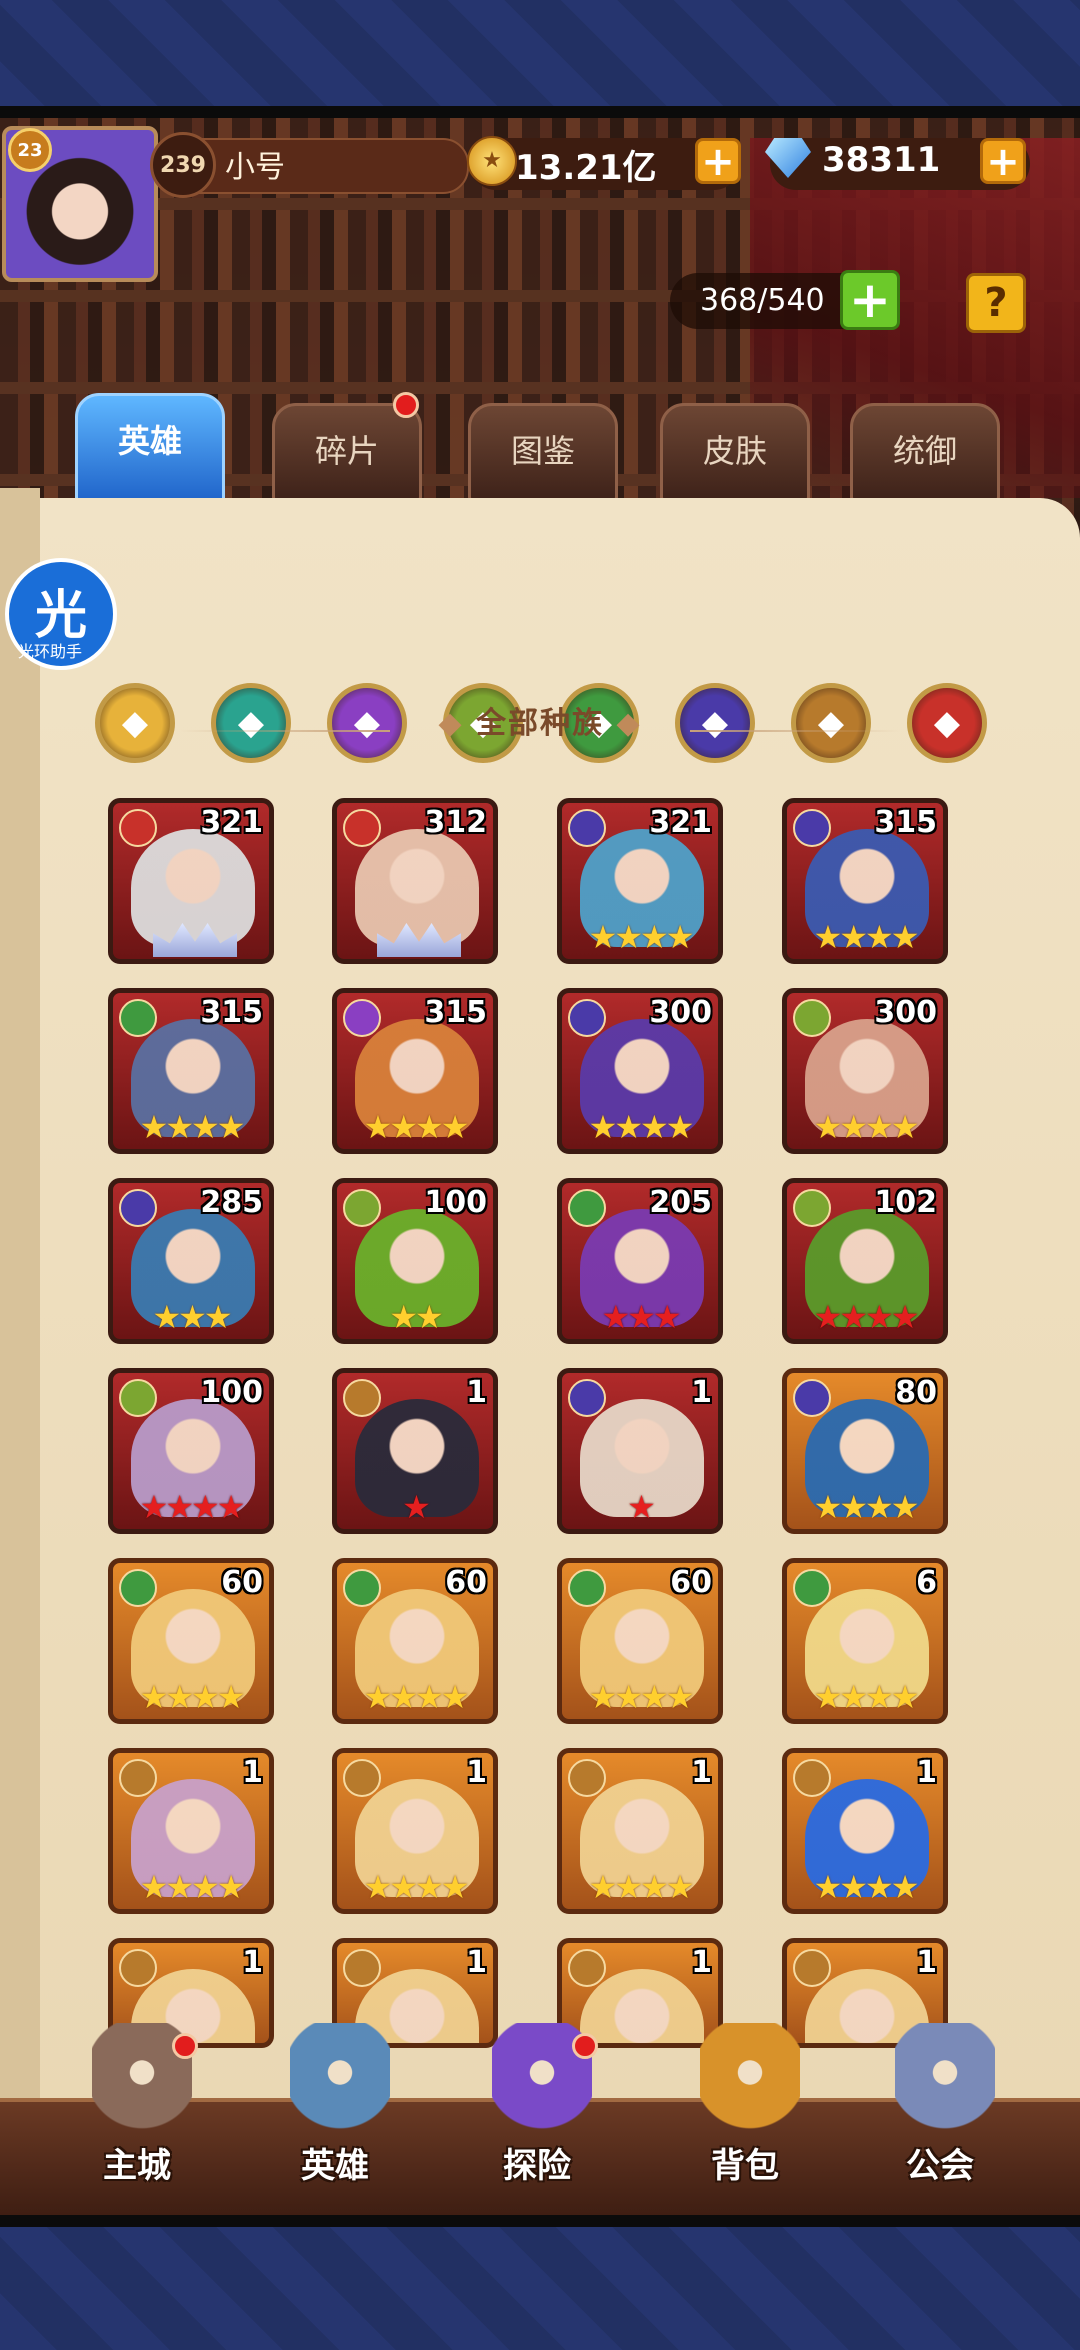 Image resolution: width=1080 pixels, height=2350 pixels. Describe the element at coordinates (540, 723) in the screenshot. I see `race-filter-title-text: 全部种族` at that location.